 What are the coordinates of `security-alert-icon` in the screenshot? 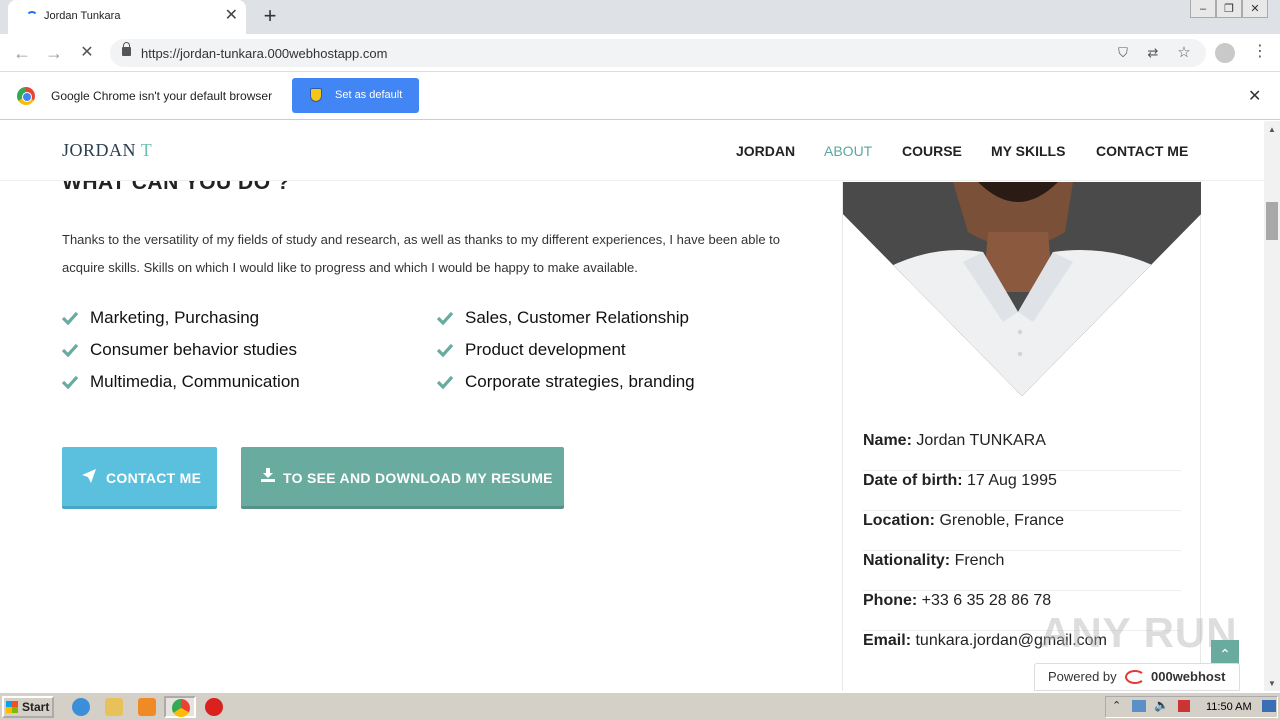 It's located at (1184, 706).